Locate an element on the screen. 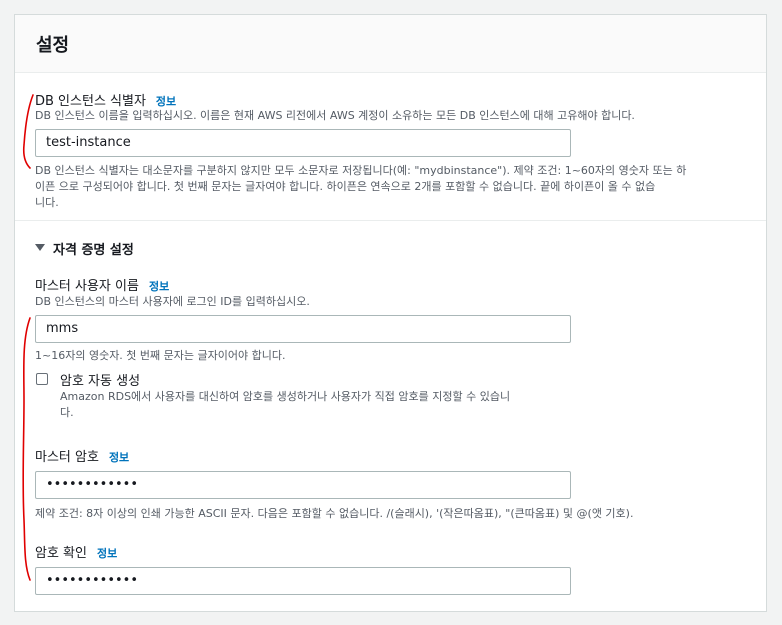  confirm-password-input: •••••••••••• is located at coordinates (303, 581).